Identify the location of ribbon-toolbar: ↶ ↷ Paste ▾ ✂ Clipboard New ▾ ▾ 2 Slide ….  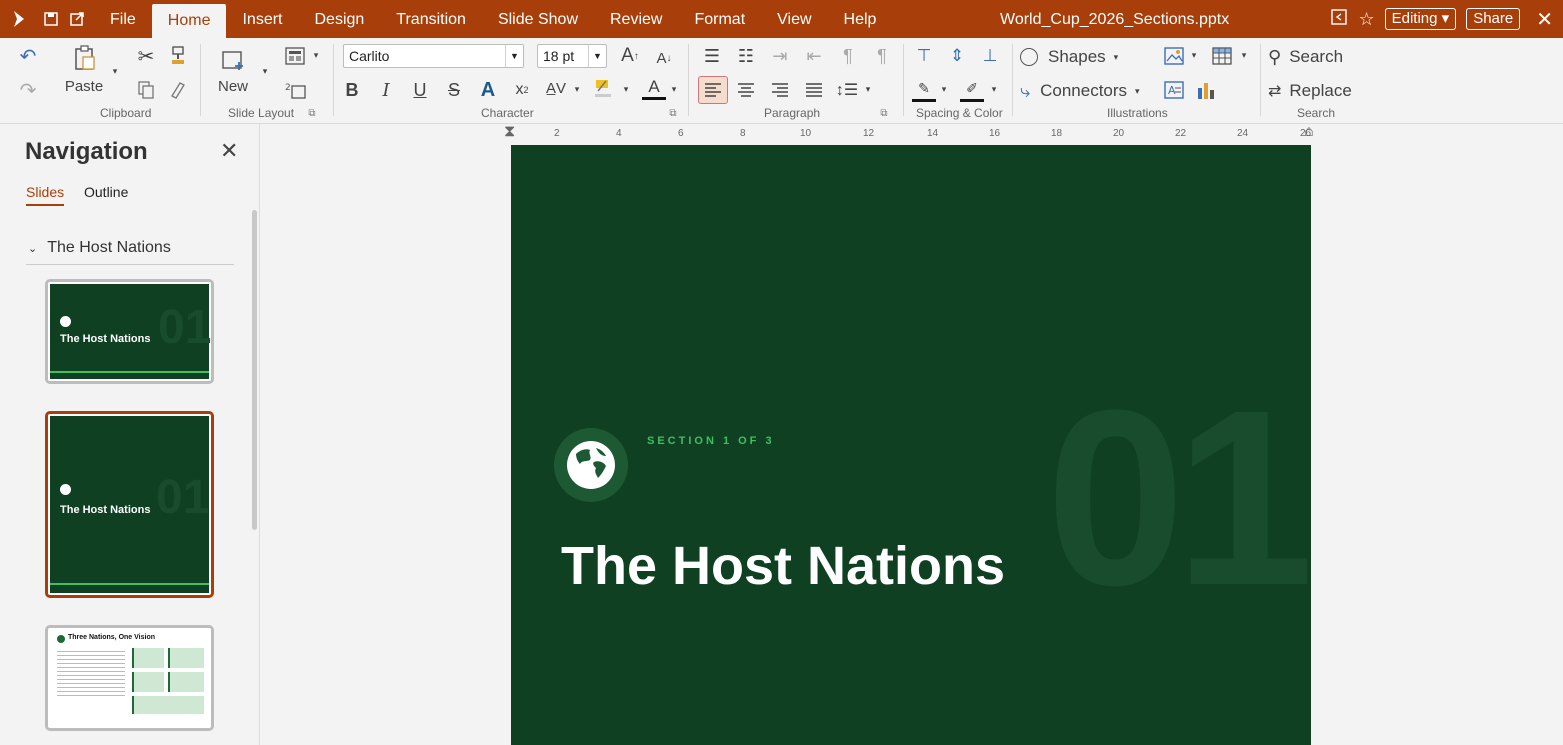
(781, 81).